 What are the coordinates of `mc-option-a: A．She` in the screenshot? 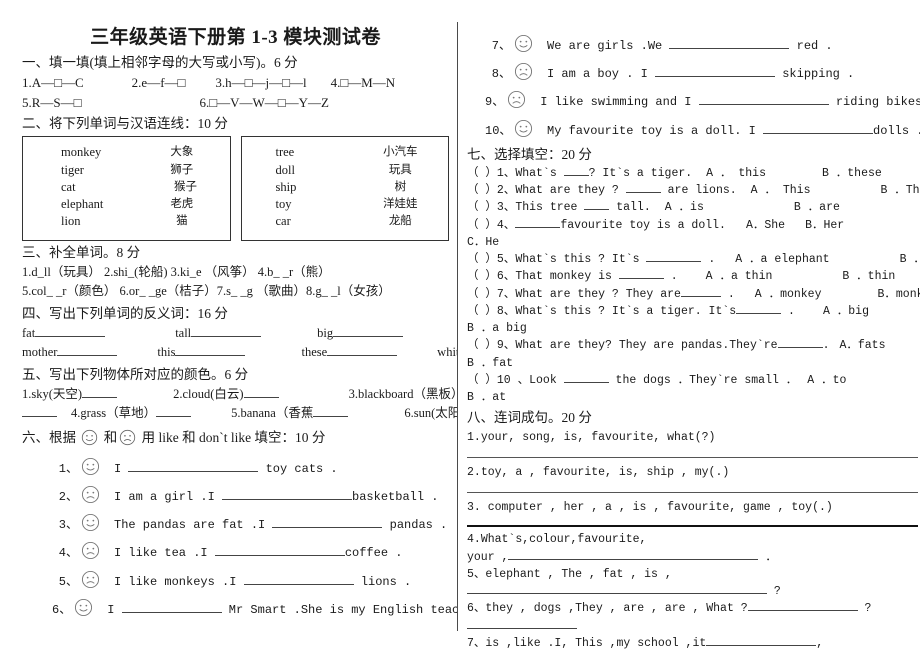 It's located at (765, 225).